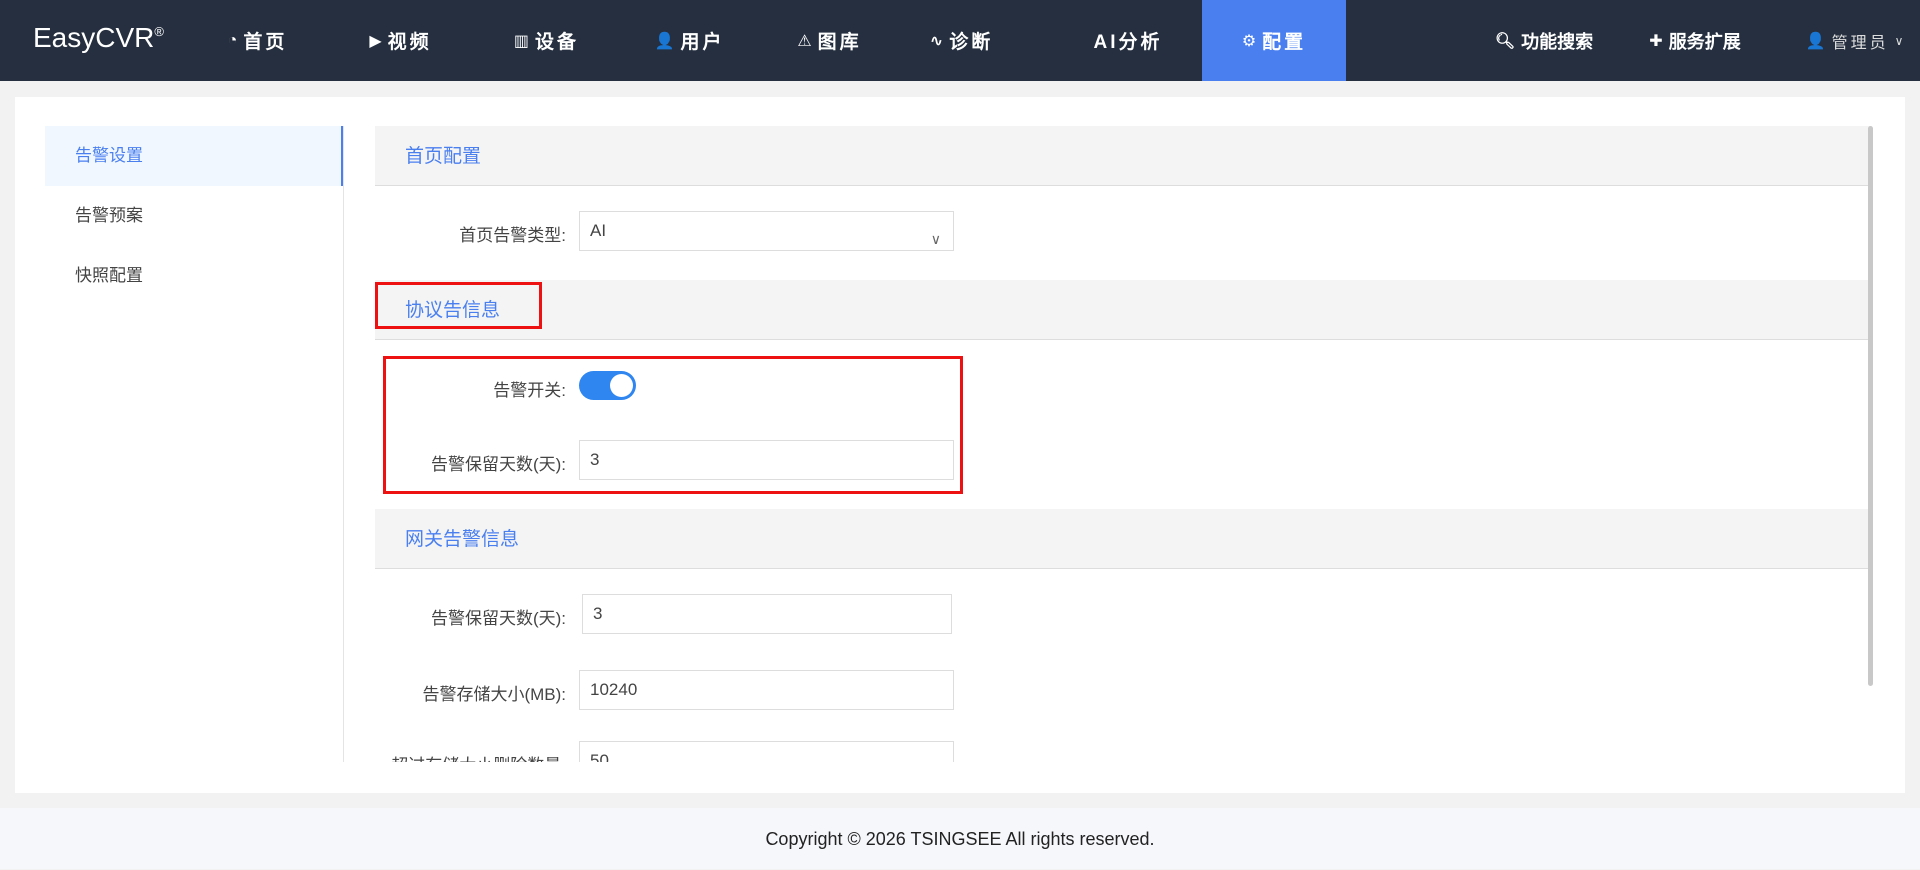 The height and width of the screenshot is (870, 1920). What do you see at coordinates (1704, 41) in the screenshot?
I see `extend-label: 服务扩展` at bounding box center [1704, 41].